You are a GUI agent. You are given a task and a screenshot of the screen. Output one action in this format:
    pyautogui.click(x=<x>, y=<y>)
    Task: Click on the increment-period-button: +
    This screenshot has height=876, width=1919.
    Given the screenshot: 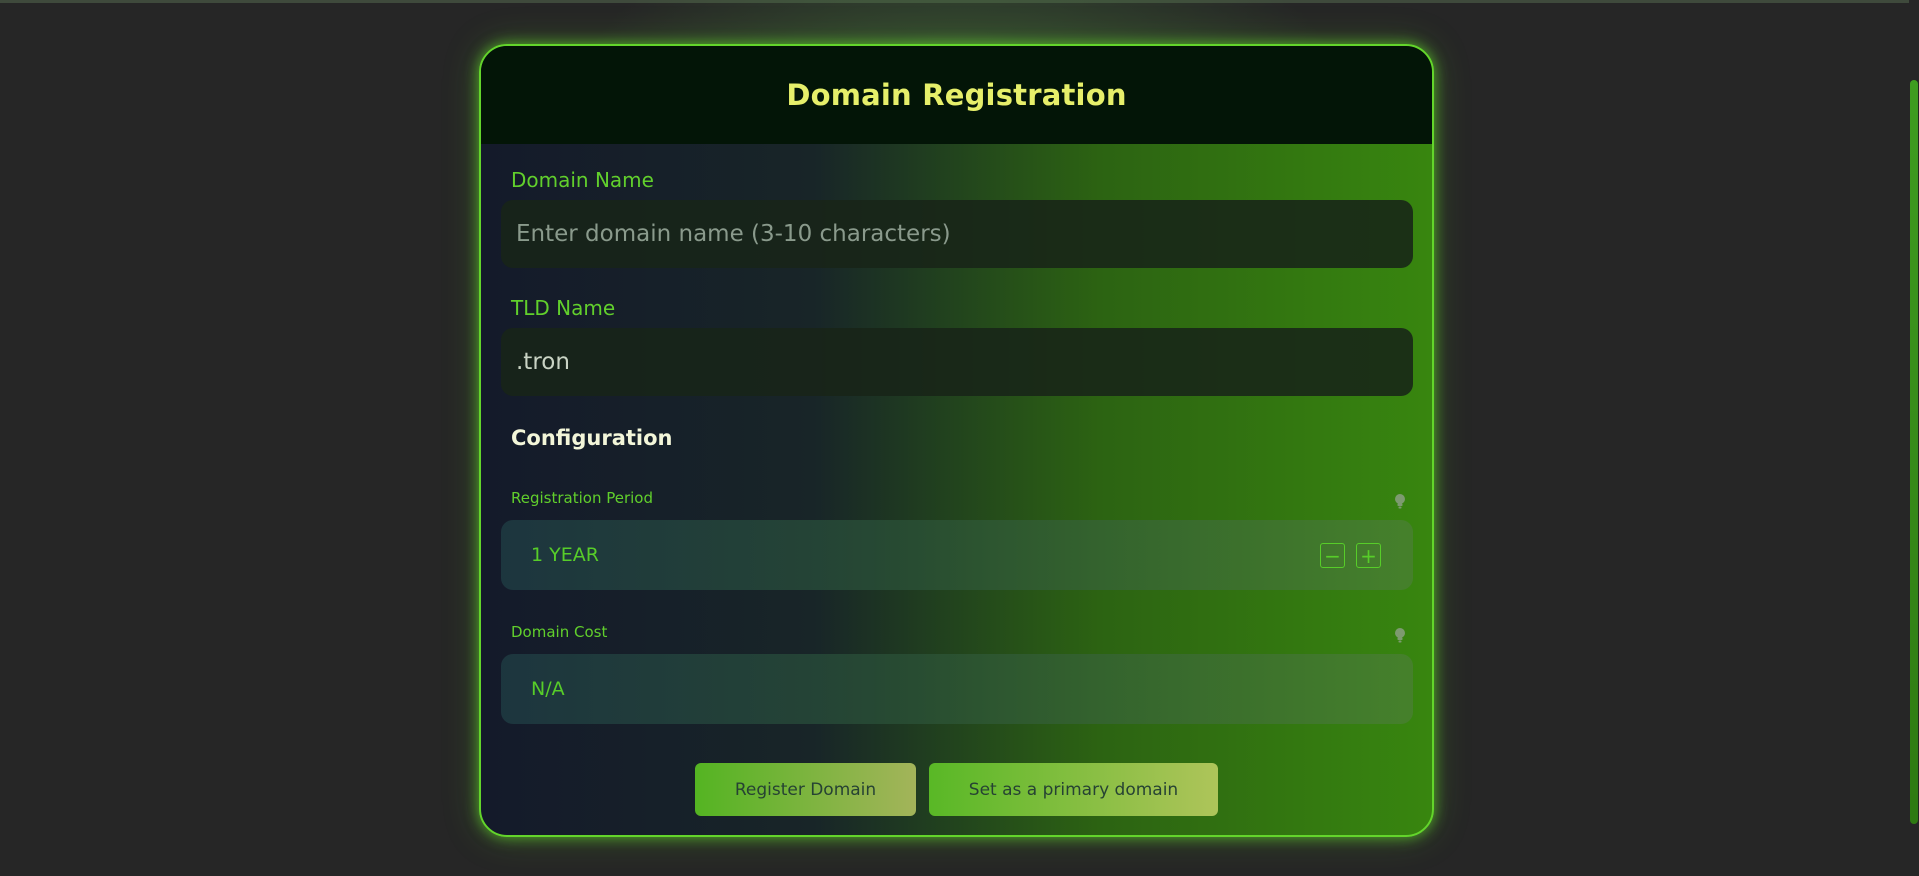 What is the action you would take?
    pyautogui.click(x=1368, y=555)
    